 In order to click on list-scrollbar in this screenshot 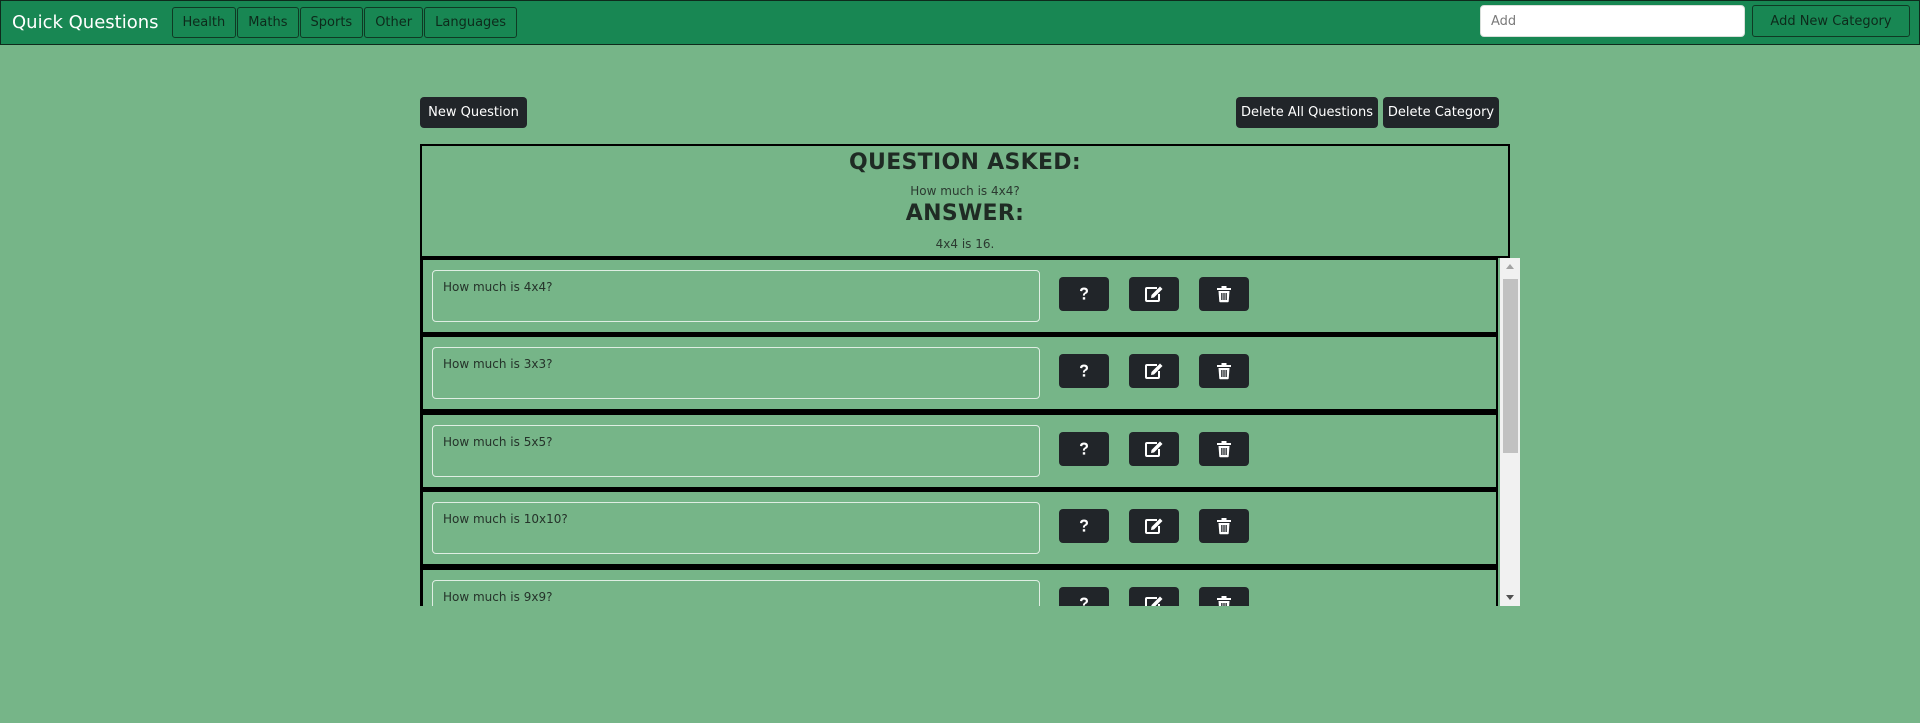, I will do `click(1510, 432)`.